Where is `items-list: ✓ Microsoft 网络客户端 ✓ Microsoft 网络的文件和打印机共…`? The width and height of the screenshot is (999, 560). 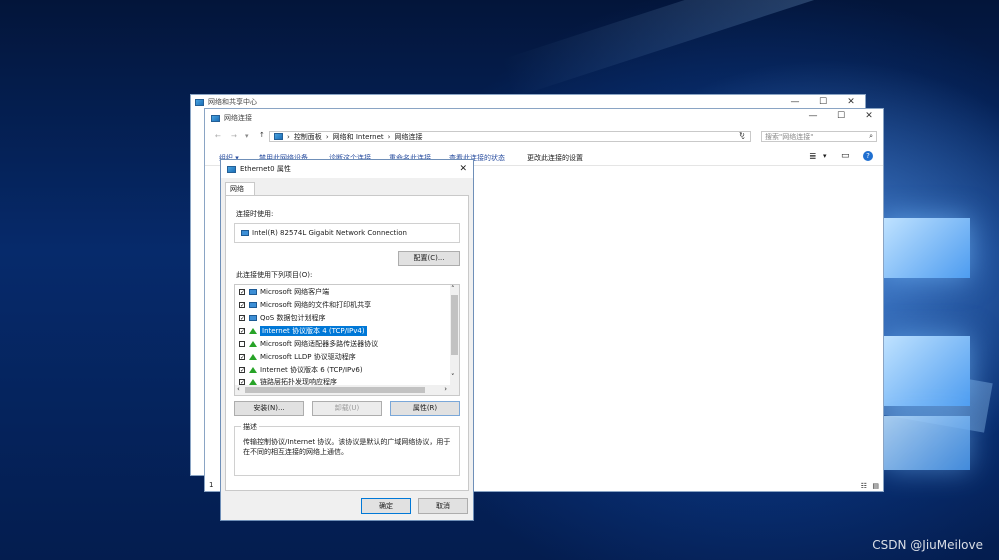 items-list: ✓ Microsoft 网络客户端 ✓ Microsoft 网络的文件和打印机共… is located at coordinates (347, 340).